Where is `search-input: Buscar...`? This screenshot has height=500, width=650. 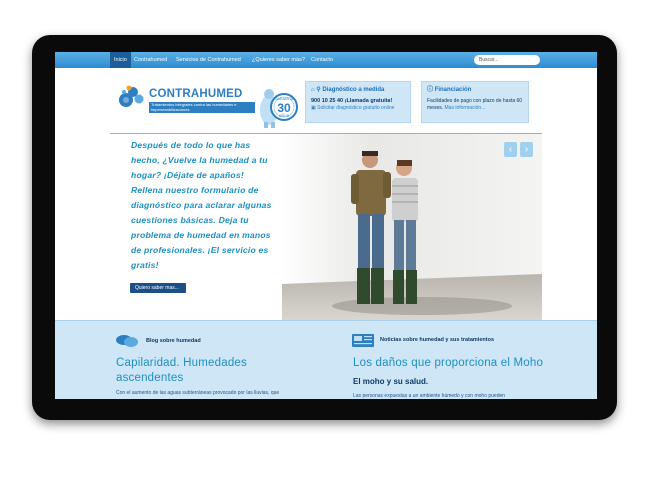
search-input: Buscar... is located at coordinates (507, 60).